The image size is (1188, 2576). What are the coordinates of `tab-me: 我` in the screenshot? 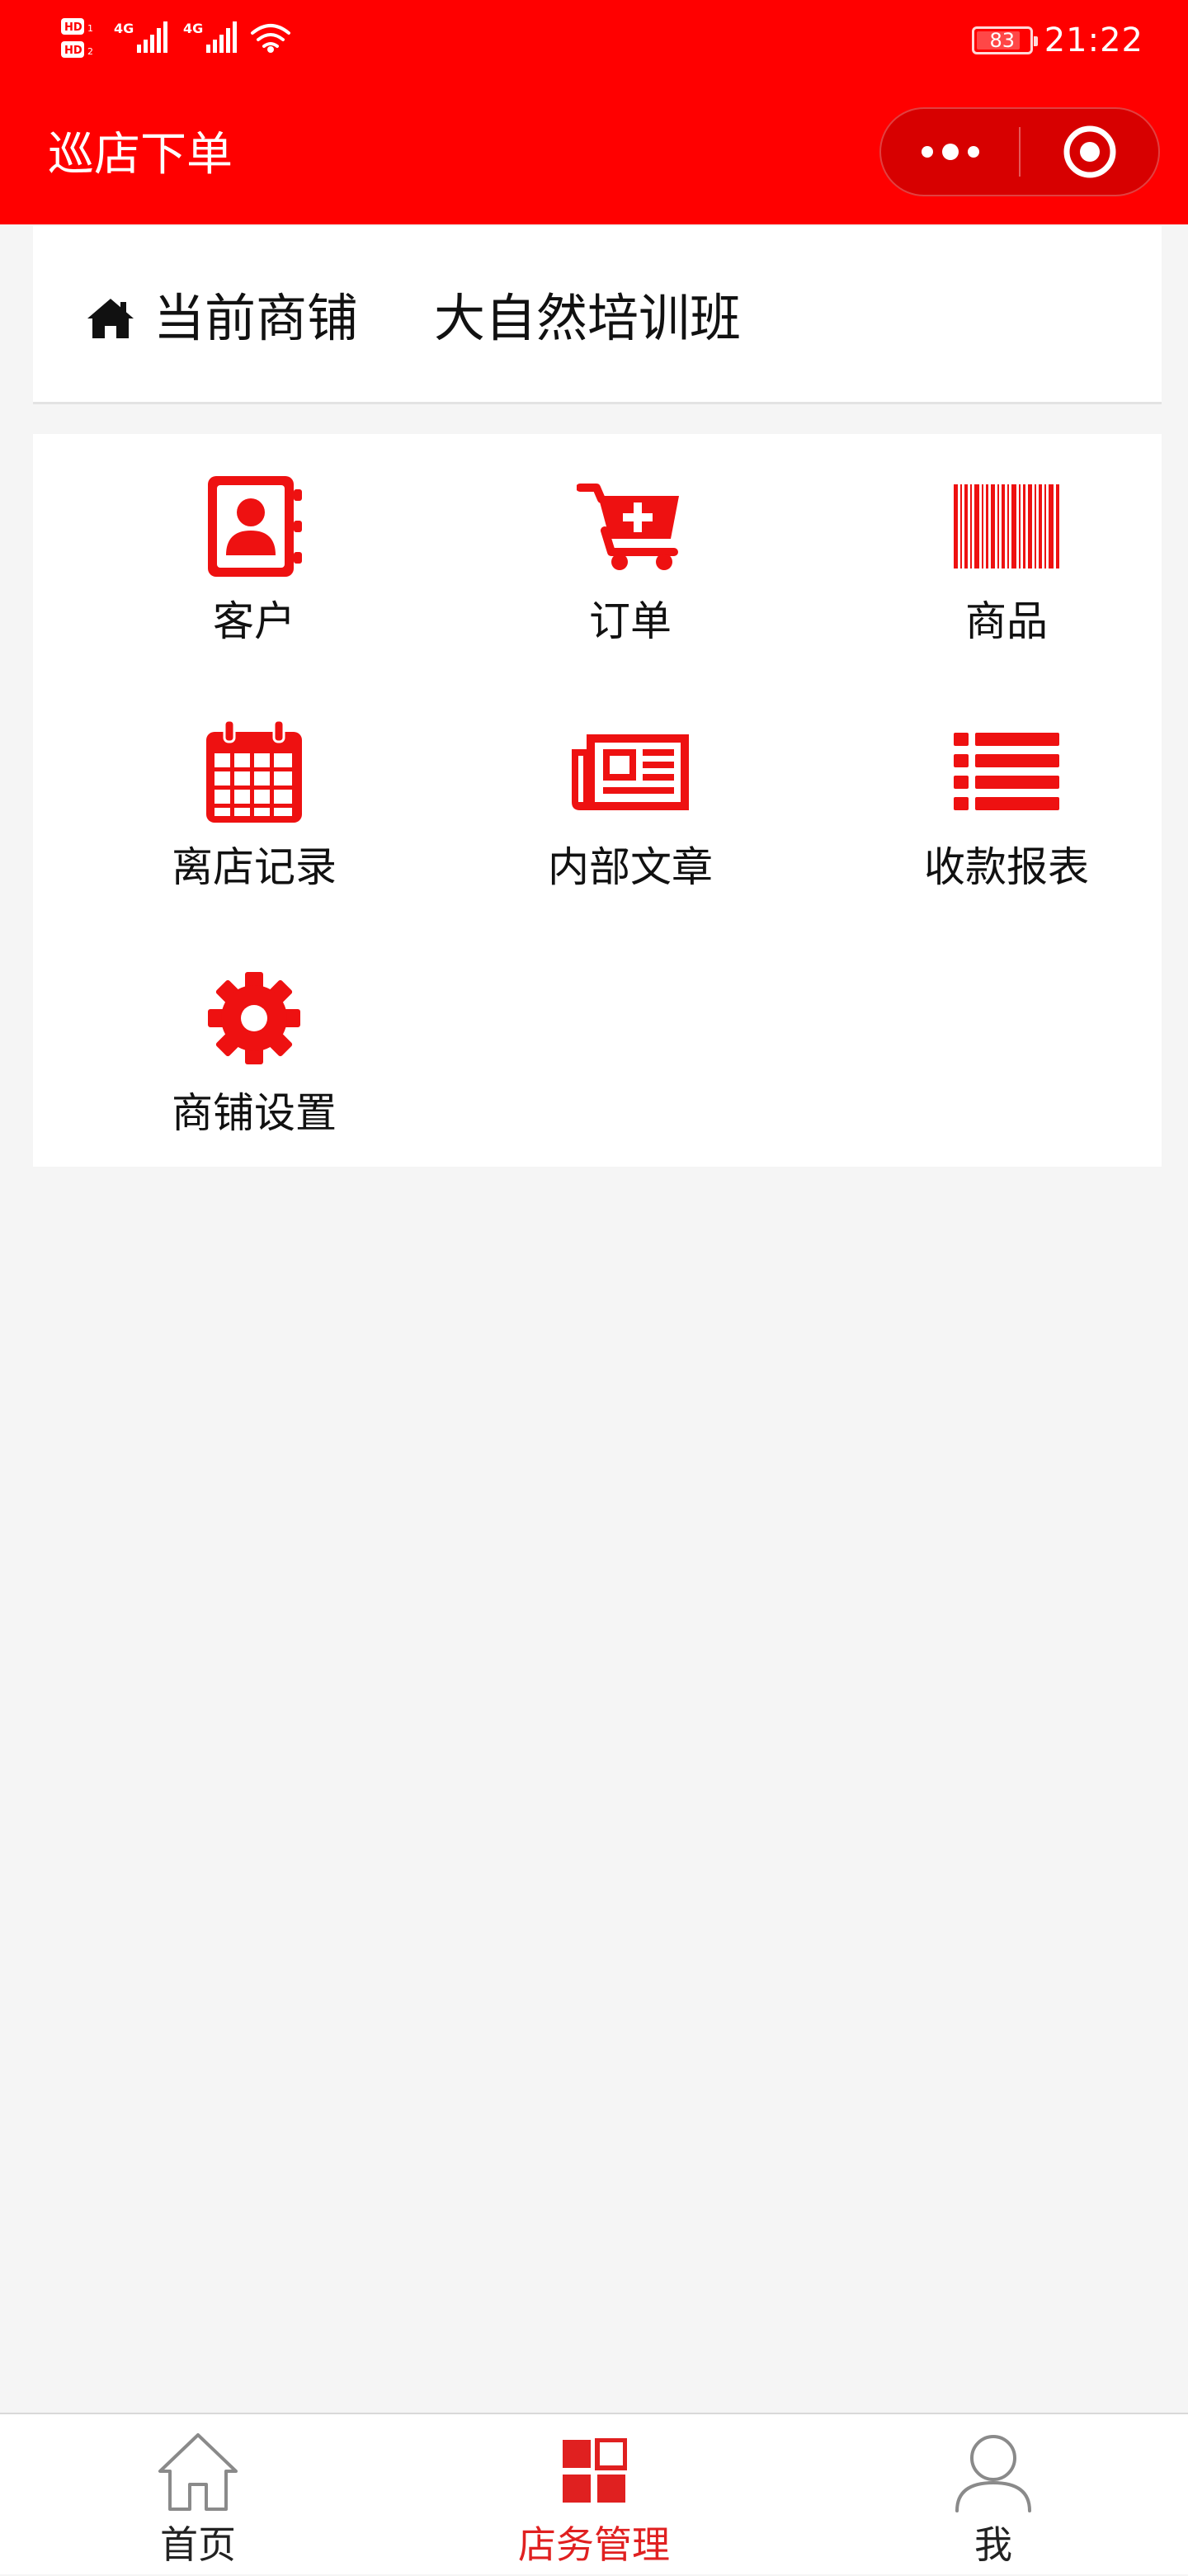 It's located at (993, 2495).